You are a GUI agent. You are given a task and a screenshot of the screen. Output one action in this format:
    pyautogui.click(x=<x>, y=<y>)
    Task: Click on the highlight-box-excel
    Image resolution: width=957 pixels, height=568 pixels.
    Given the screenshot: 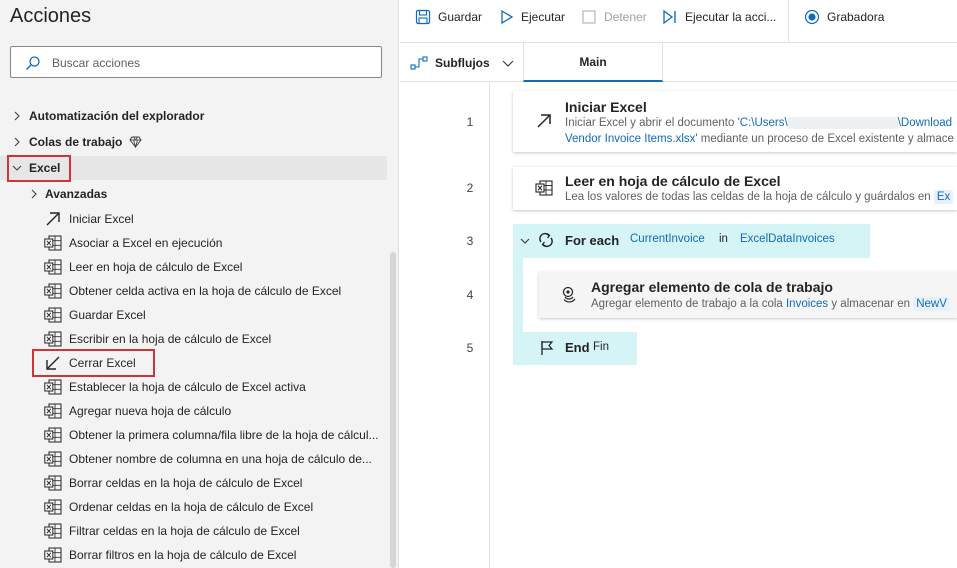 What is the action you would take?
    pyautogui.click(x=39, y=168)
    